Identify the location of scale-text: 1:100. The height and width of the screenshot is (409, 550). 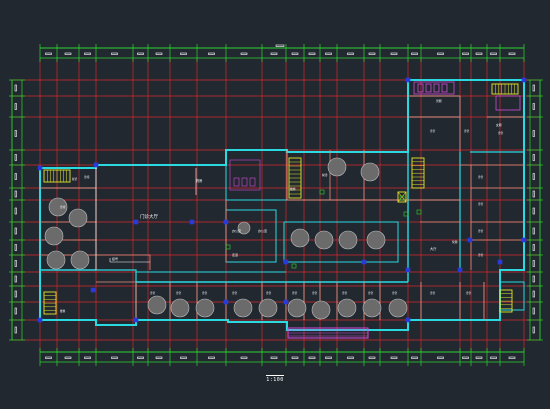
(275, 380).